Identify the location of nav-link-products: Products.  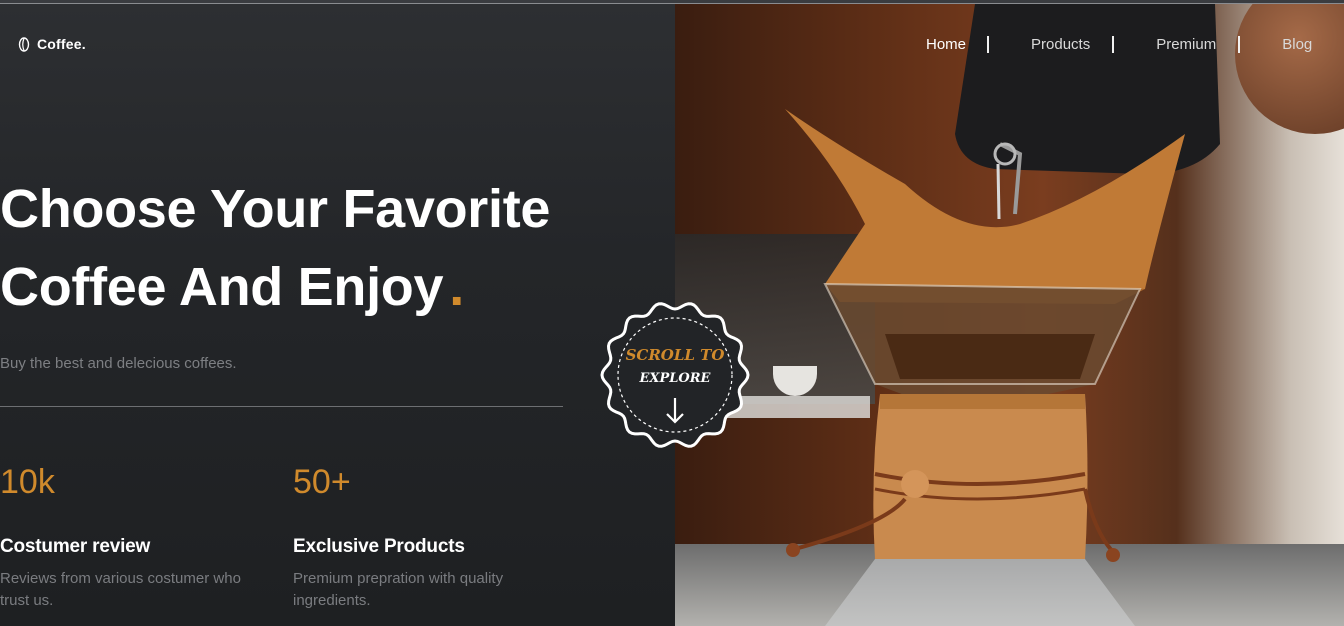
(1060, 44).